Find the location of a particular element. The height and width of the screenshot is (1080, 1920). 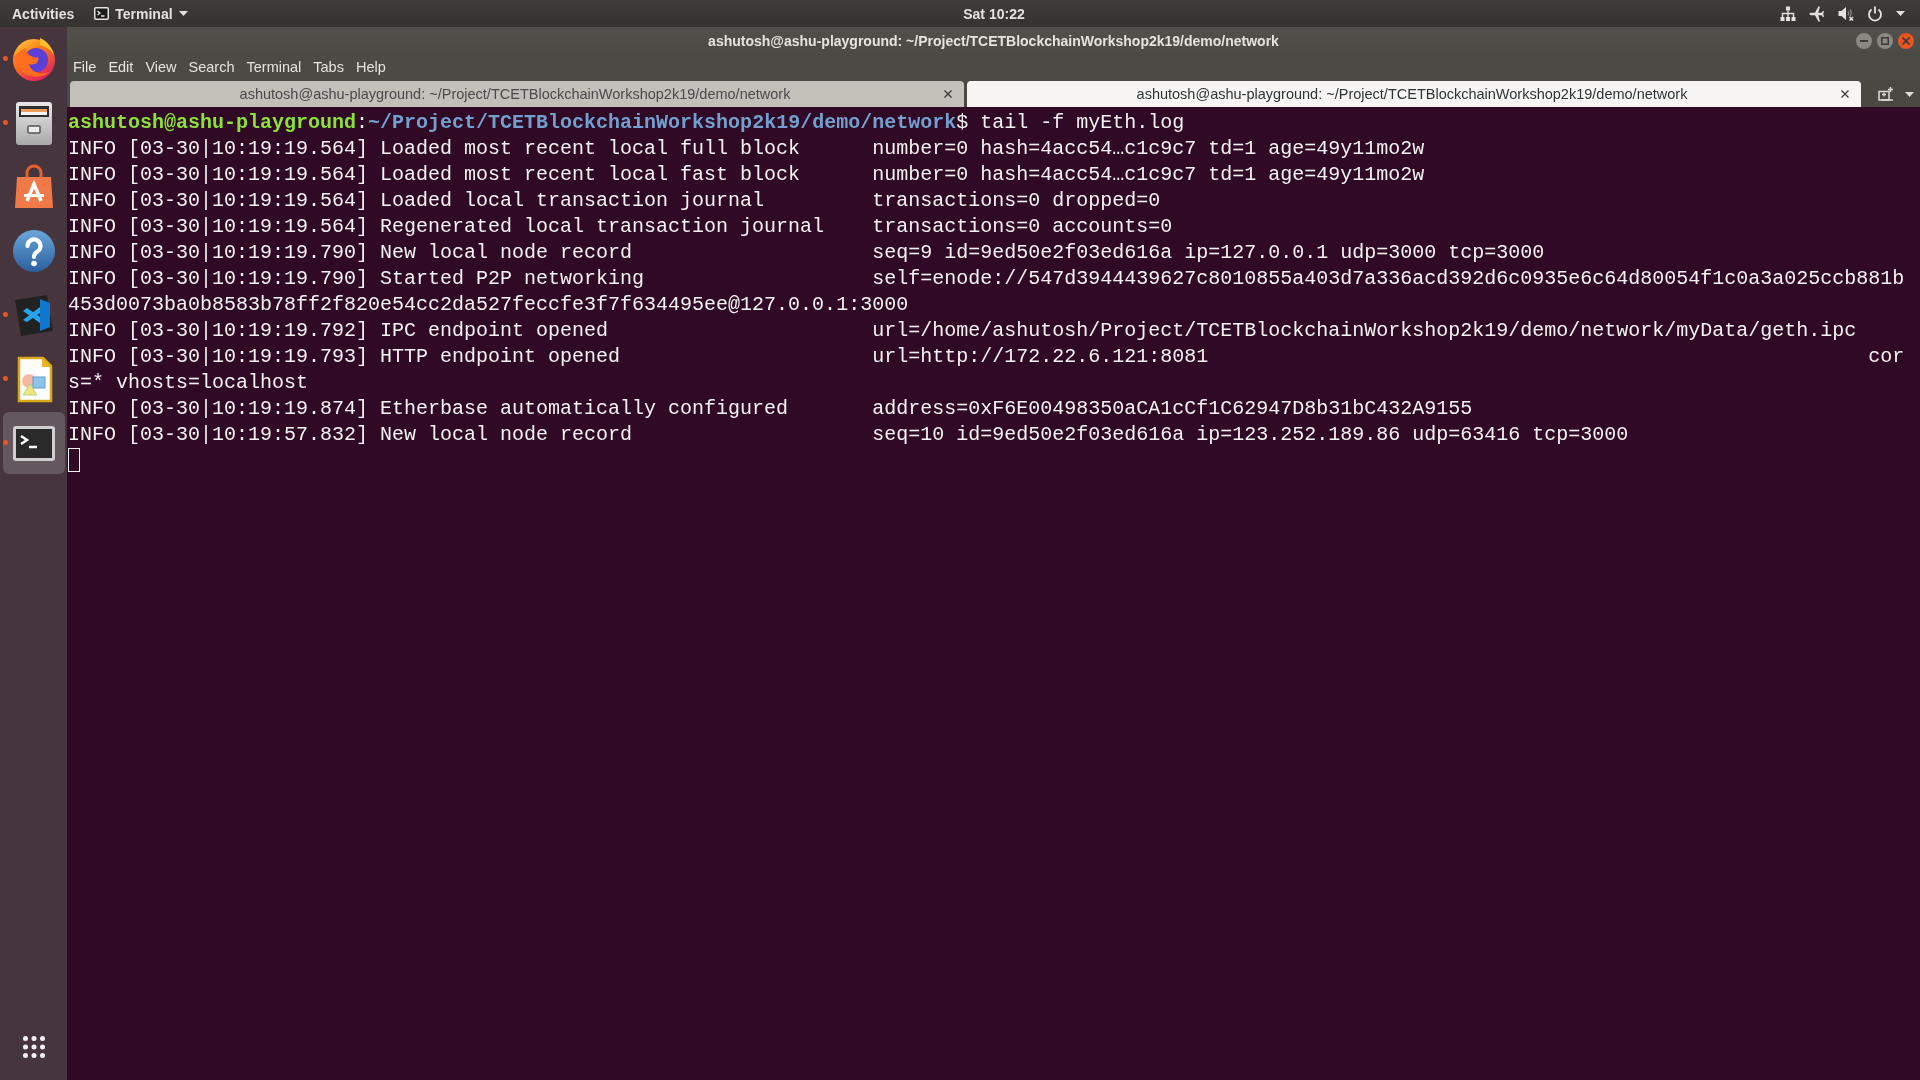

close-button is located at coordinates (1906, 40).